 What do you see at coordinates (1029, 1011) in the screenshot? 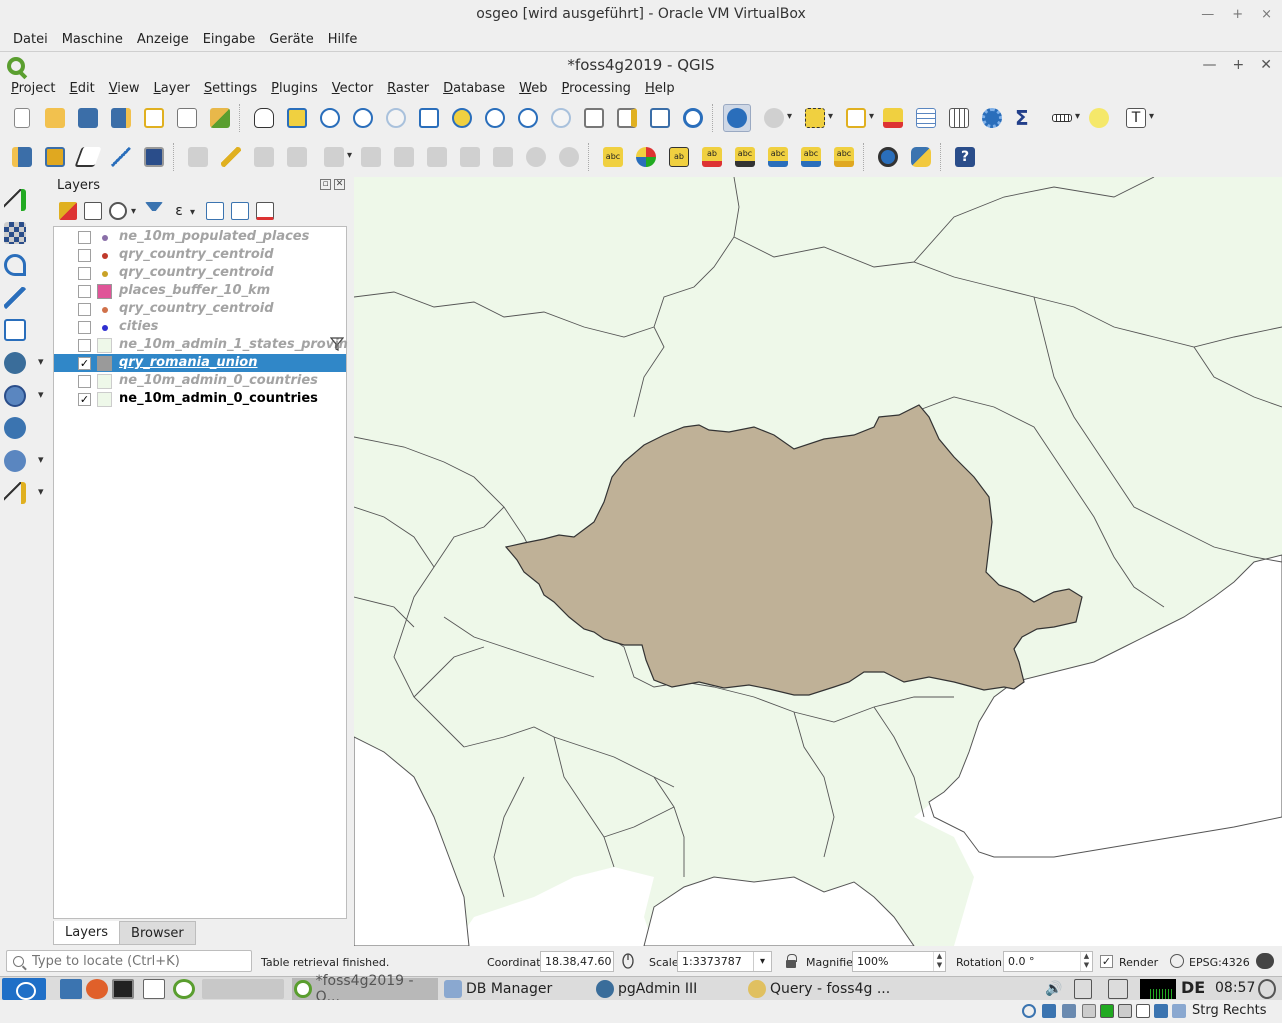
I see `hard-disk-icon` at bounding box center [1029, 1011].